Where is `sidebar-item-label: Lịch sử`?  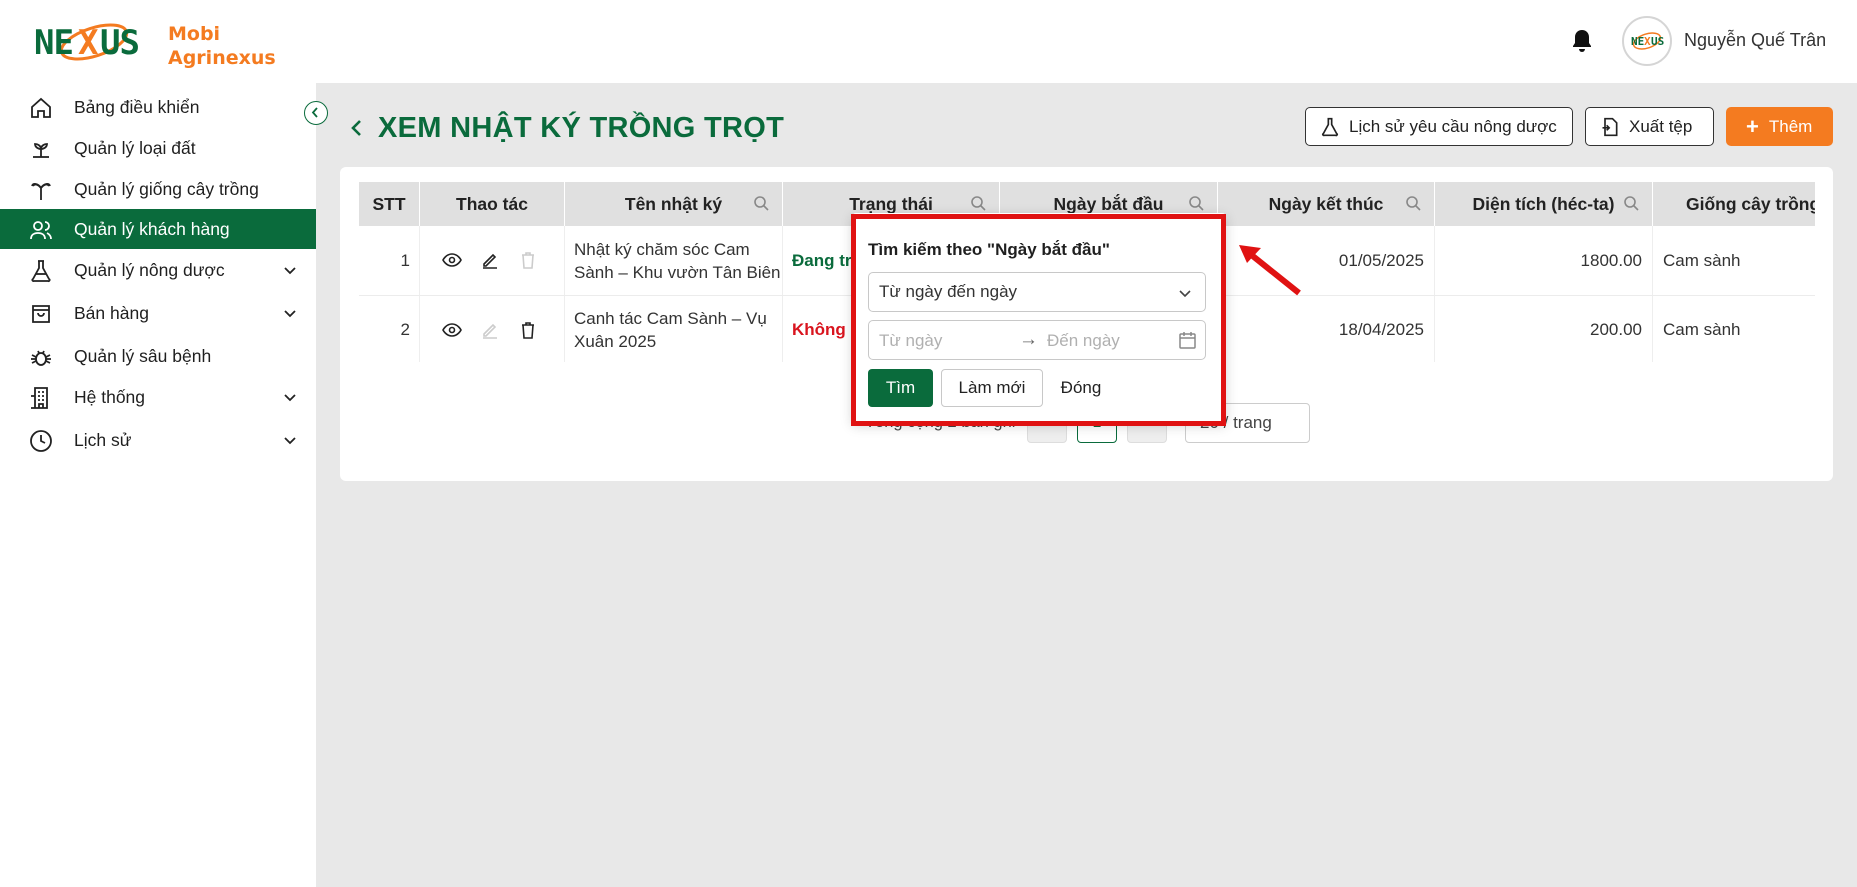
sidebar-item-label: Lịch sử is located at coordinates (103, 439).